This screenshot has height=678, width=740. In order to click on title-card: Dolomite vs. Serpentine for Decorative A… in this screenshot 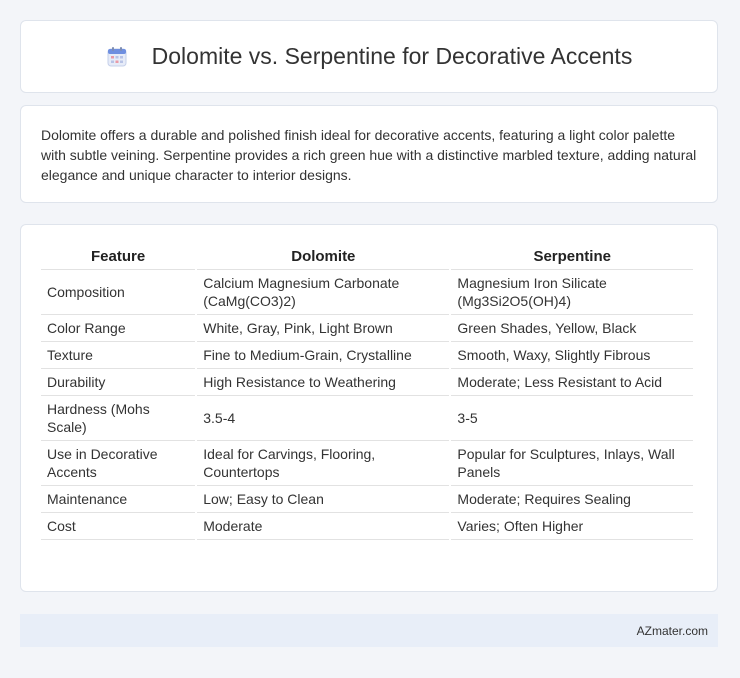, I will do `click(369, 56)`.